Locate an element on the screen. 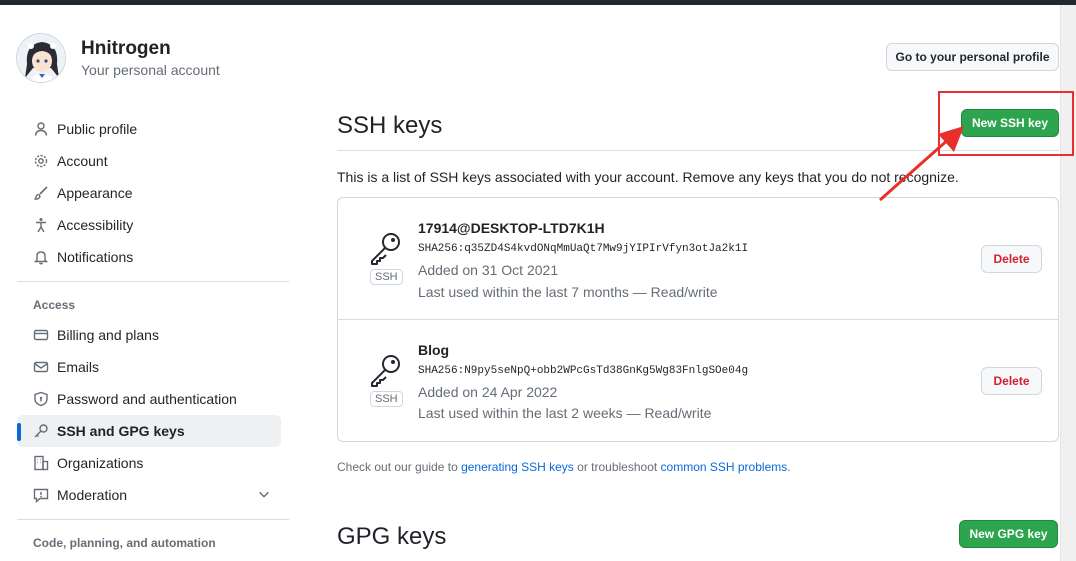 Image resolution: width=1076 pixels, height=561 pixels. organization-icon is located at coordinates (41, 463).